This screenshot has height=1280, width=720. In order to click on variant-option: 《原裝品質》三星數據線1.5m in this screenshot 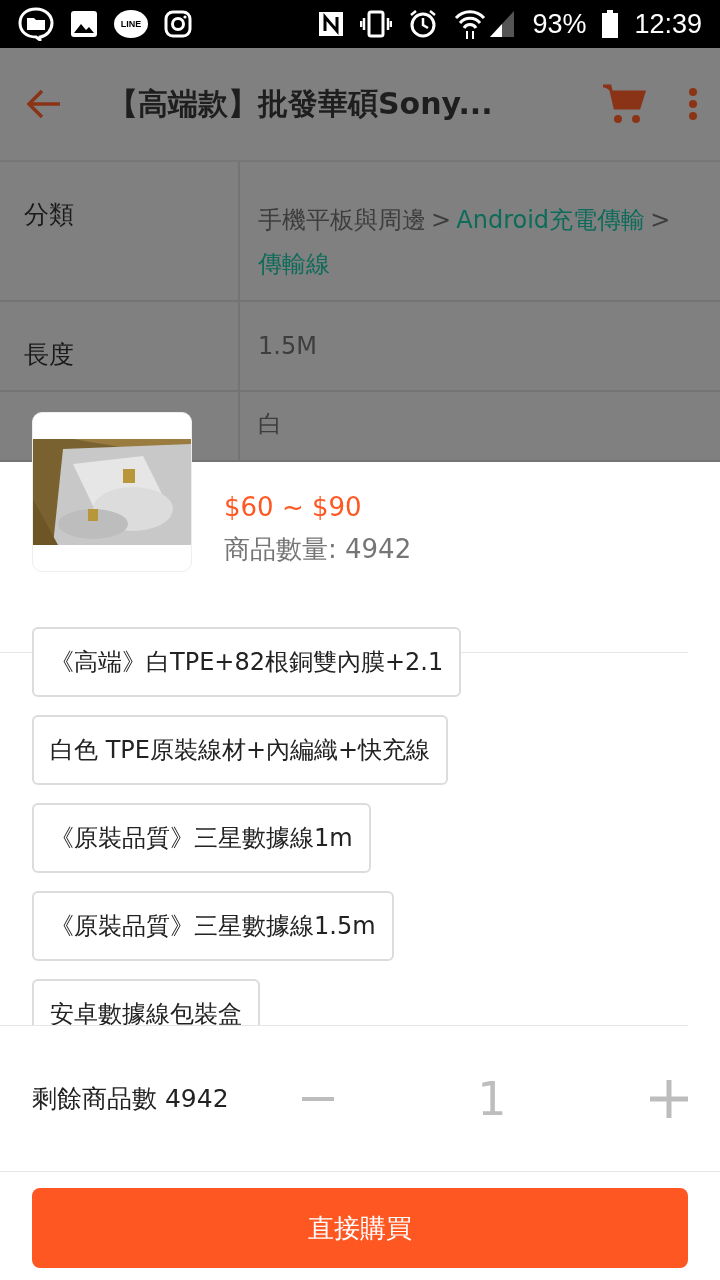, I will do `click(213, 926)`.